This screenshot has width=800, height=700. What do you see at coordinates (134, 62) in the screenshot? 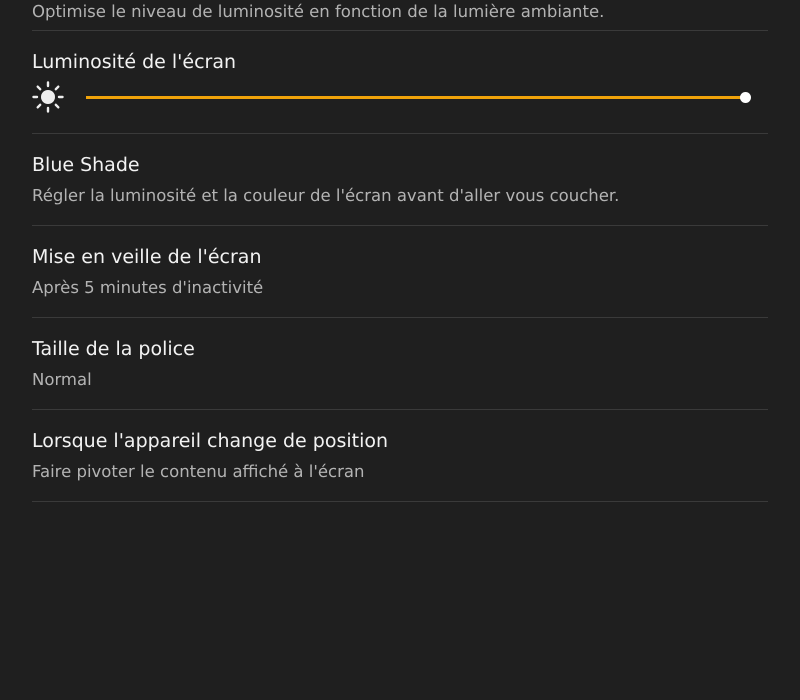
I see `setting-title: Luminosité de l'écran` at bounding box center [134, 62].